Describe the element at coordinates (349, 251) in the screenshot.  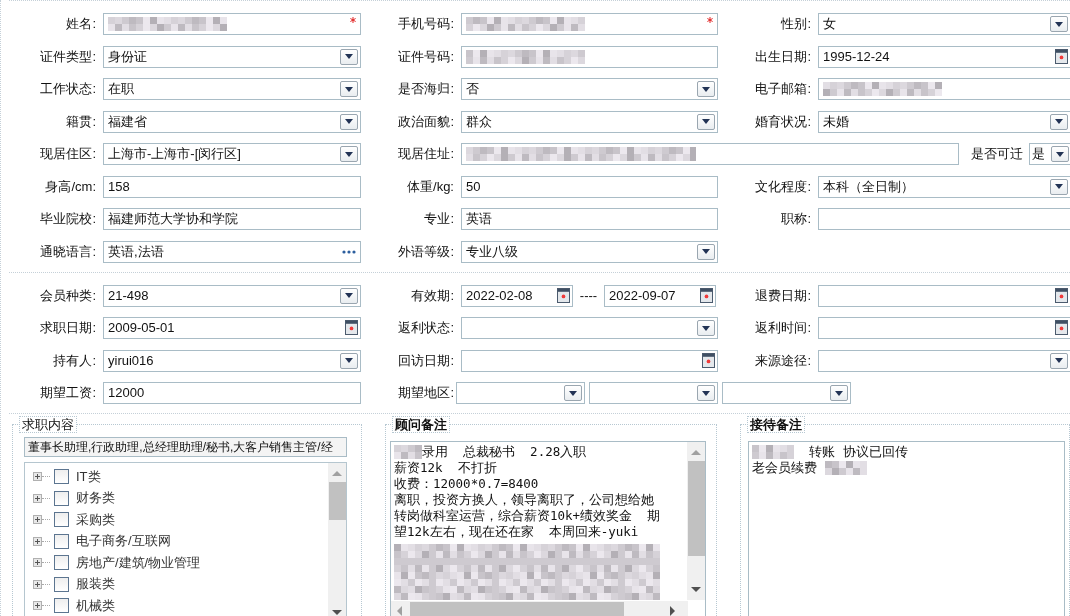
I see `more-icon` at that location.